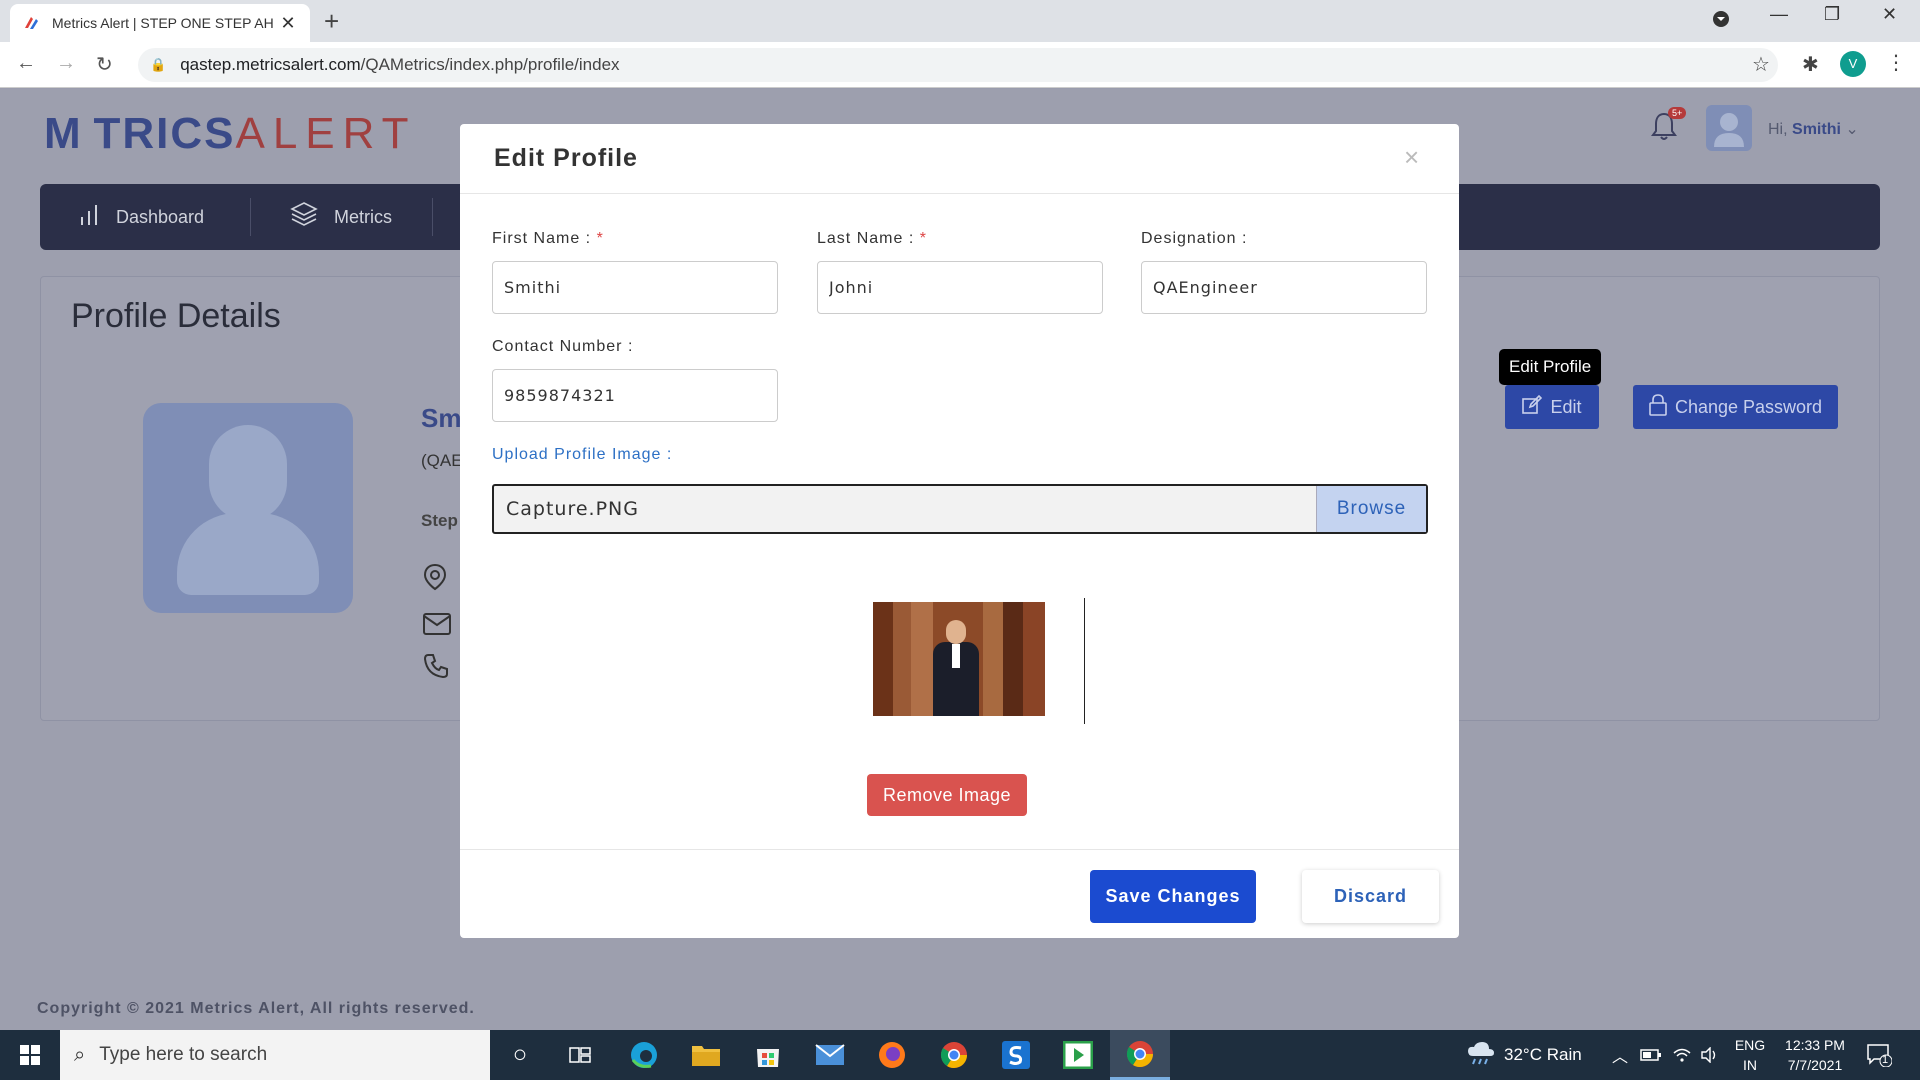 The width and height of the screenshot is (1920, 1080). I want to click on taskbar-search-placeholder: Type here to search, so click(183, 1054).